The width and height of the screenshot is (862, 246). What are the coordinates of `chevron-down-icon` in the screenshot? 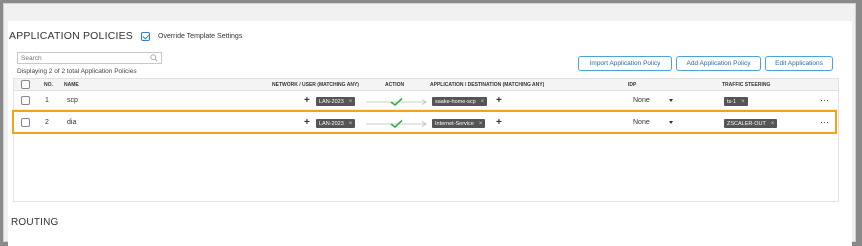 It's located at (671, 100).